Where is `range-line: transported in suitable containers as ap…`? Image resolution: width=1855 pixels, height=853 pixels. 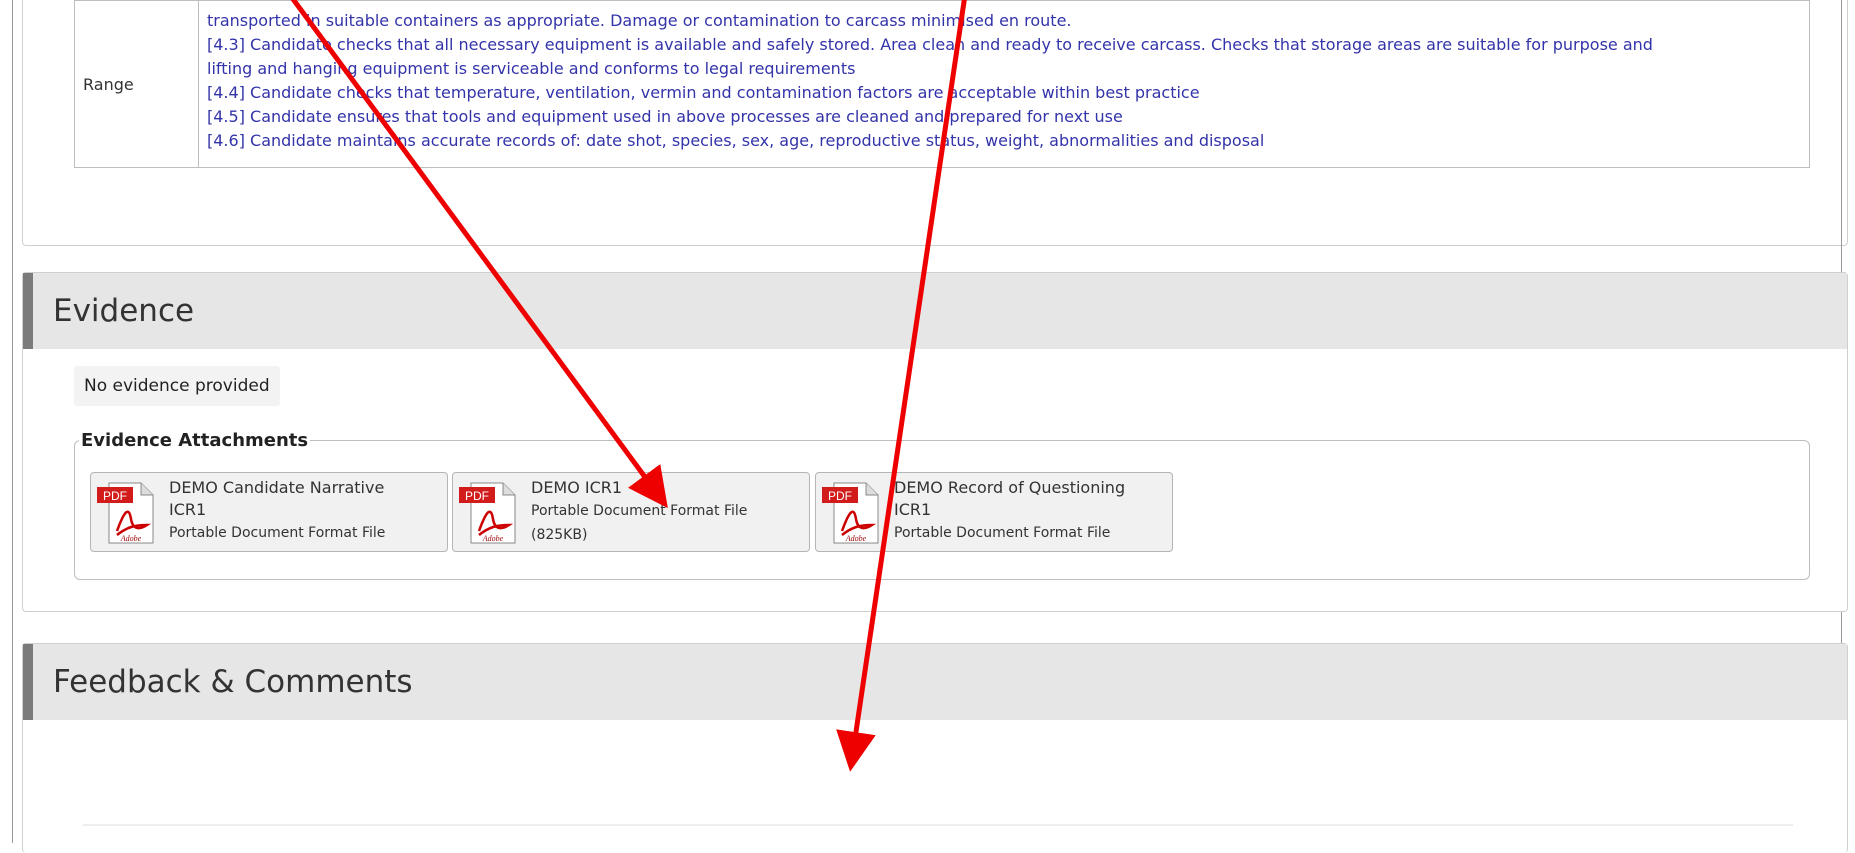
range-line: transported in suitable containers as ap… is located at coordinates (639, 20).